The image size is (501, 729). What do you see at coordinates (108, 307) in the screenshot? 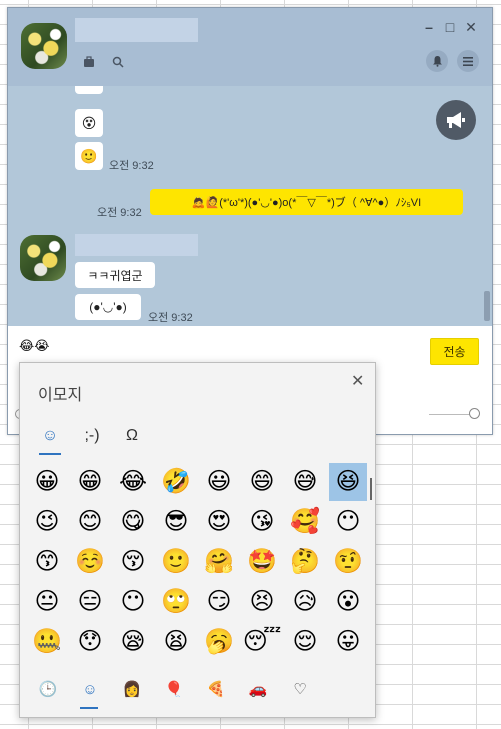
I see `incoming-message: (●'◡'●)` at bounding box center [108, 307].